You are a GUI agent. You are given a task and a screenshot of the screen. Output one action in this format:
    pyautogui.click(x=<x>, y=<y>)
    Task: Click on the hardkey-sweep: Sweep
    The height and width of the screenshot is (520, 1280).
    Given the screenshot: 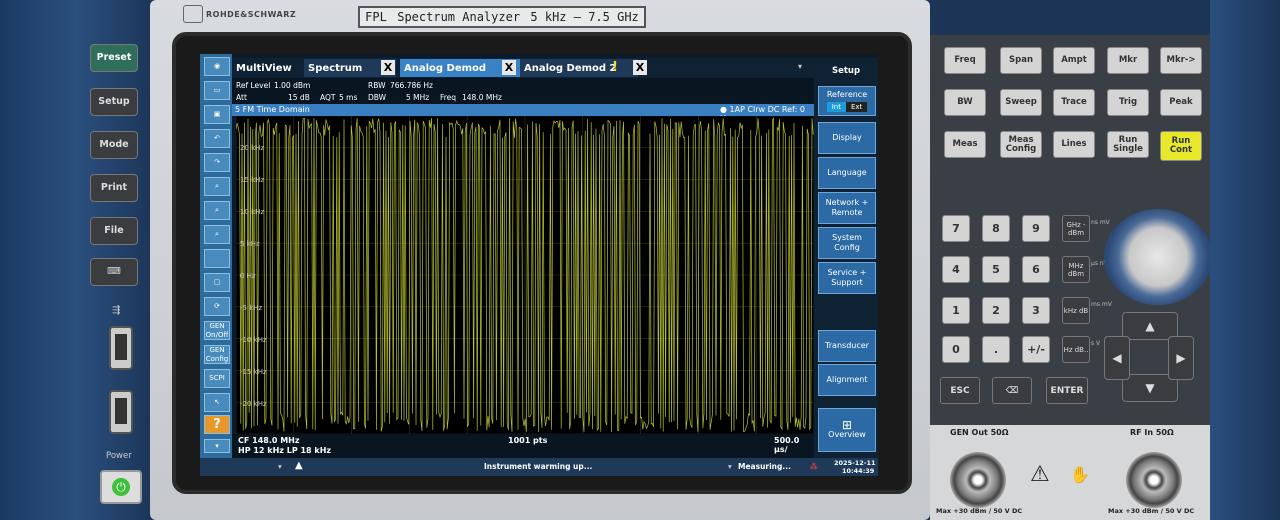 What is the action you would take?
    pyautogui.click(x=1021, y=102)
    